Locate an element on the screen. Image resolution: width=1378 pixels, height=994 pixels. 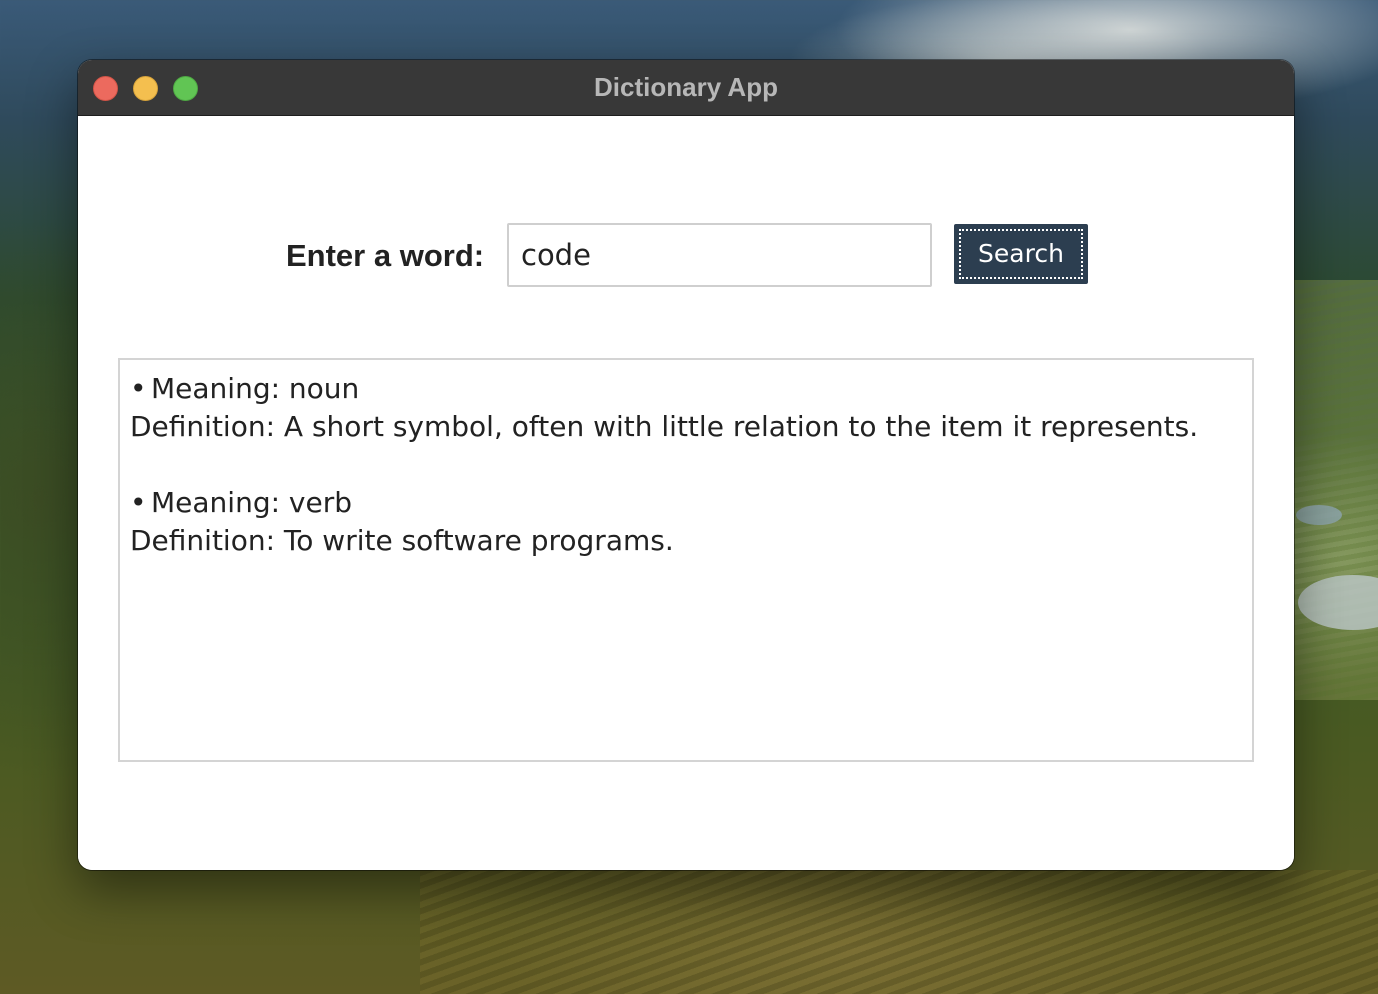
meaning-line: • Meaning: verb is located at coordinates (686, 503).